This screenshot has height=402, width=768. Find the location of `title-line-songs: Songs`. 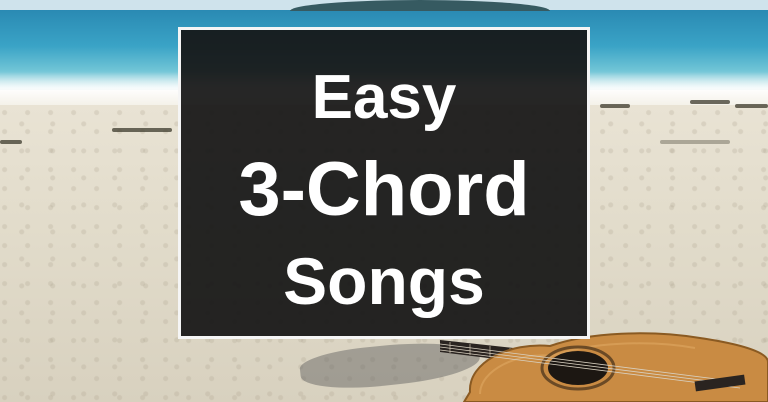

title-line-songs: Songs is located at coordinates (384, 281).